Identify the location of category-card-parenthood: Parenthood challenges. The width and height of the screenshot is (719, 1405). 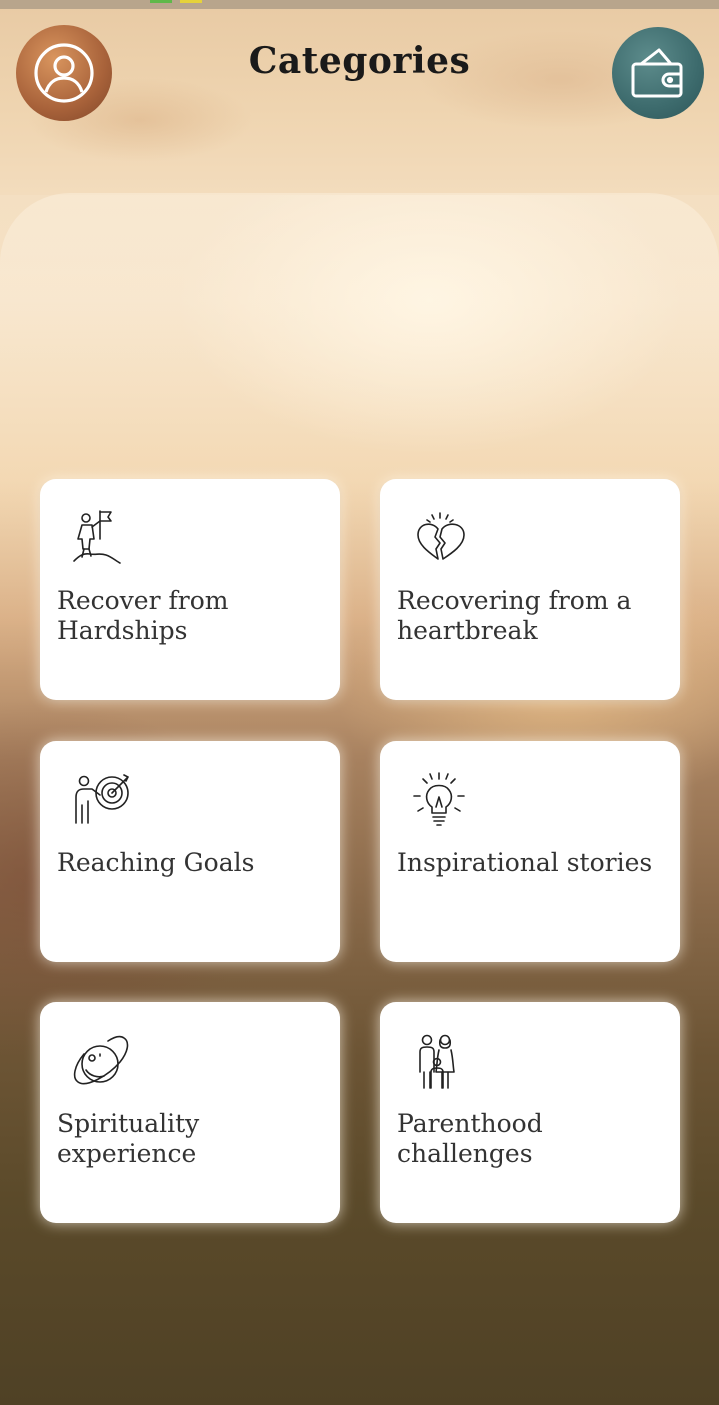
(530, 1112).